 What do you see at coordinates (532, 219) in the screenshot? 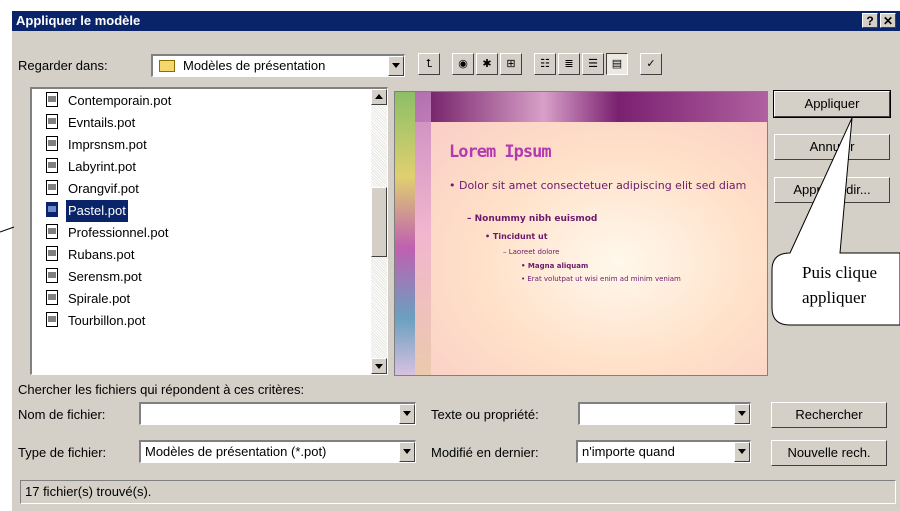
I see `preview-bullet-2: – Nonummy nibh euismod` at bounding box center [532, 219].